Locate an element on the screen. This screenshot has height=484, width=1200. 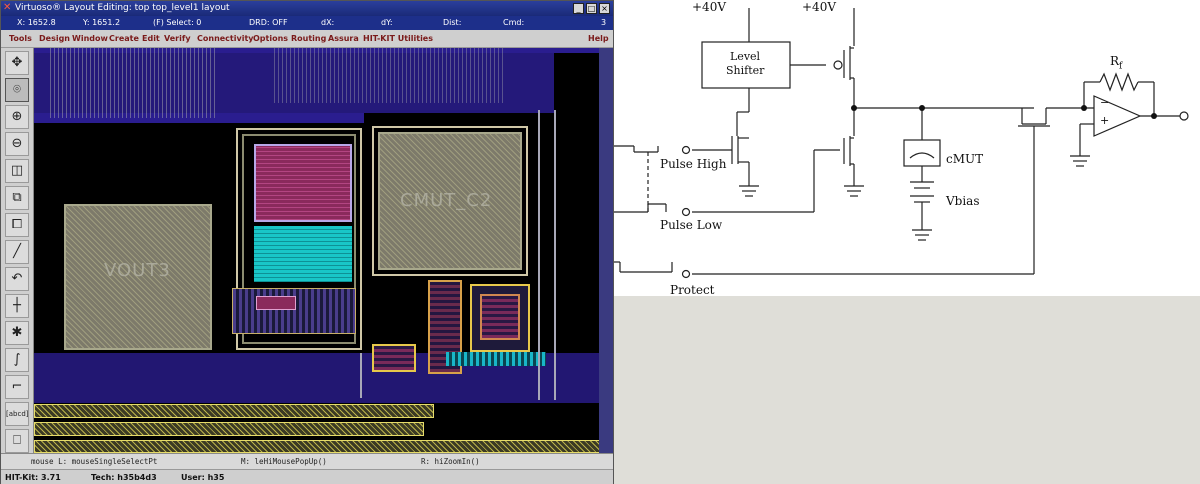
power-rail-bottom is located at coordinates (323, 446).